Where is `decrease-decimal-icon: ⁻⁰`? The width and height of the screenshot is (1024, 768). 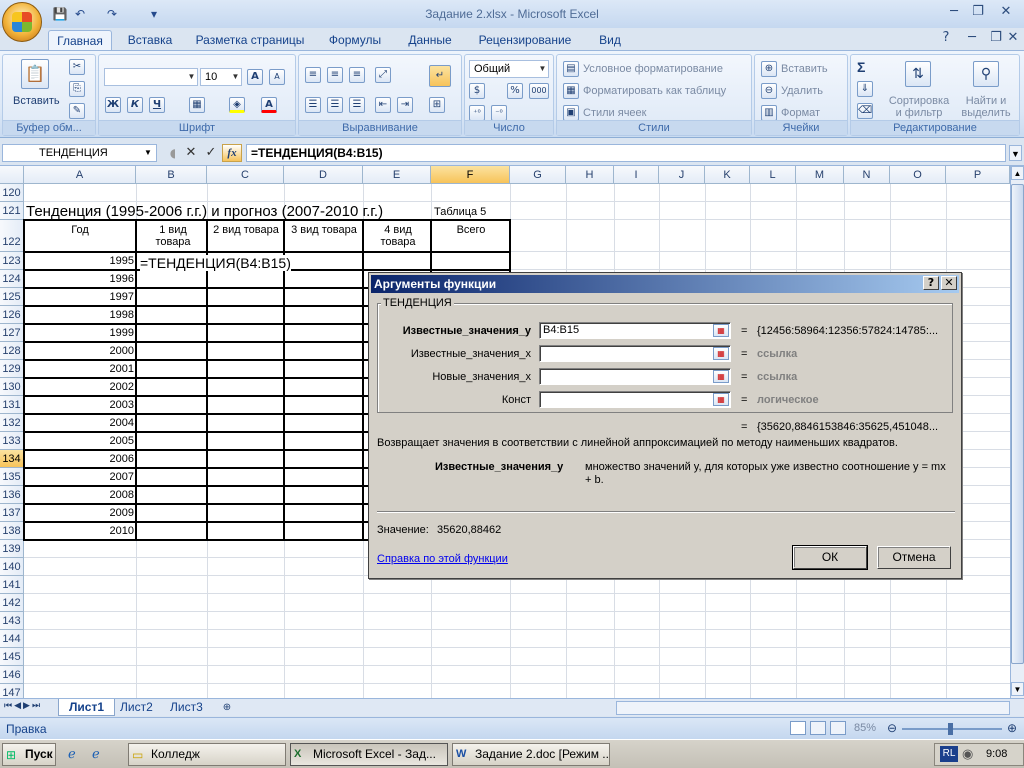 decrease-decimal-icon: ⁻⁰ is located at coordinates (499, 113).